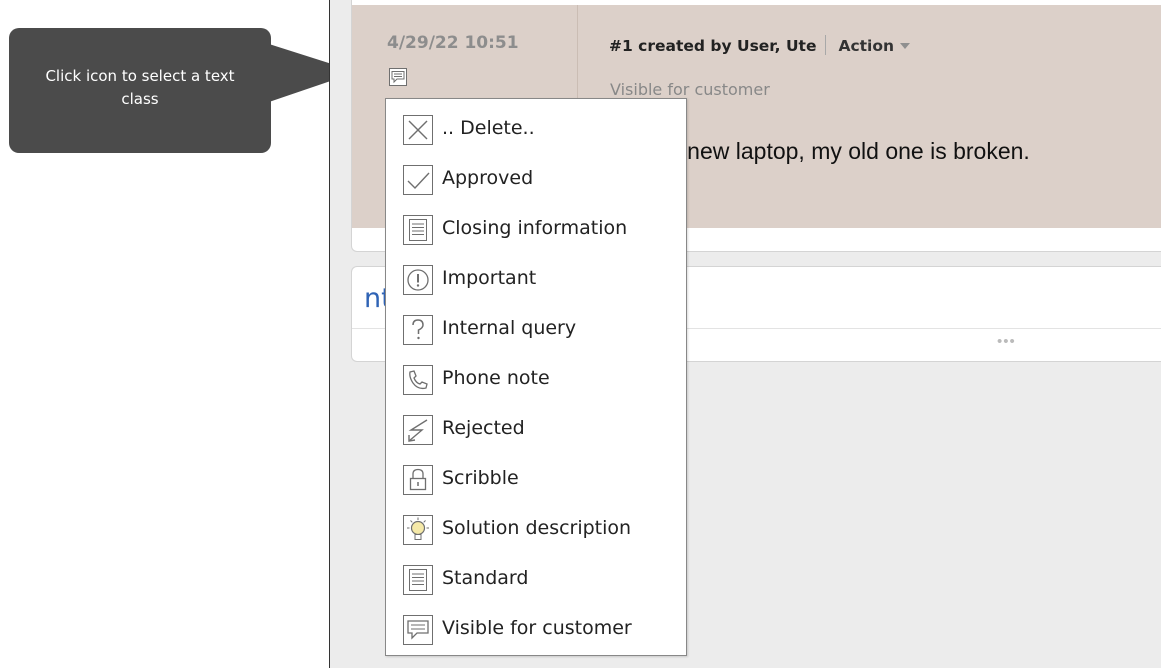 This screenshot has width=1161, height=668. I want to click on entry-visibility: Visible for customer, so click(690, 89).